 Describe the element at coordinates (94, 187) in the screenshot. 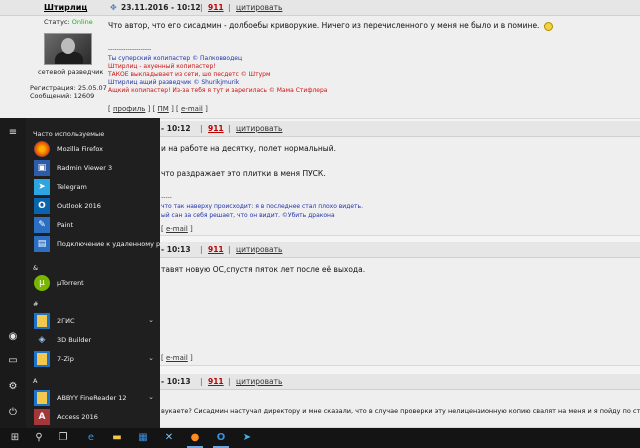

I see `app-item-telegram: ➤ Telegram` at that location.